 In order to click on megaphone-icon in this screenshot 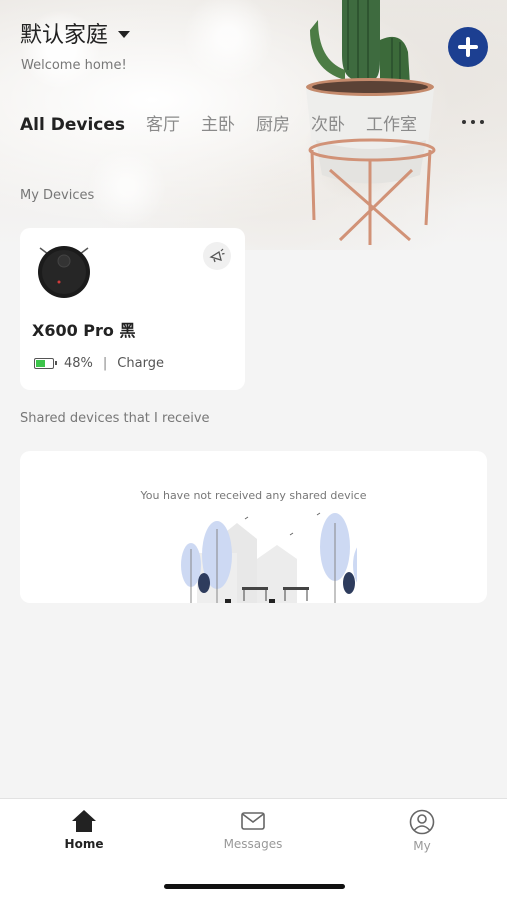, I will do `click(217, 255)`.